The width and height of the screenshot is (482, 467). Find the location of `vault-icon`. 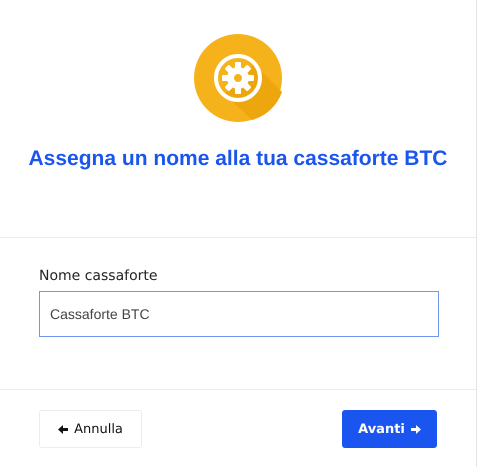

vault-icon is located at coordinates (238, 78).